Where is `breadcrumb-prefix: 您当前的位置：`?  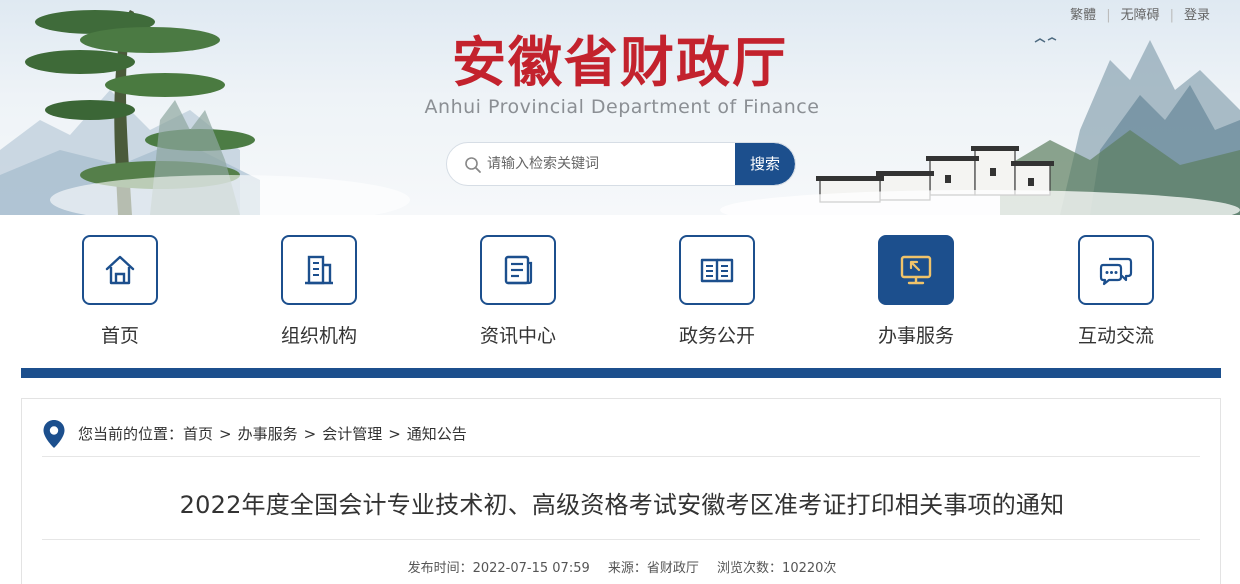
breadcrumb-prefix: 您当前的位置： is located at coordinates (131, 434).